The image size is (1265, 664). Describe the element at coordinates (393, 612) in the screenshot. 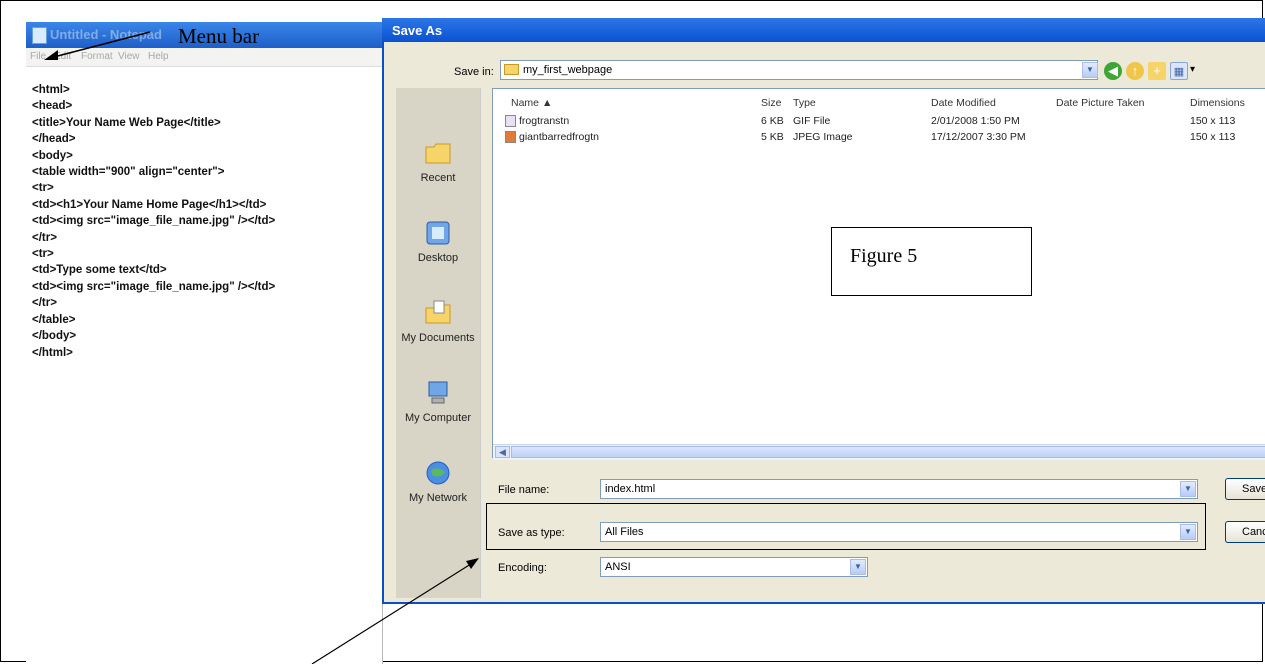

I see `save-as-type-arrow-line` at that location.